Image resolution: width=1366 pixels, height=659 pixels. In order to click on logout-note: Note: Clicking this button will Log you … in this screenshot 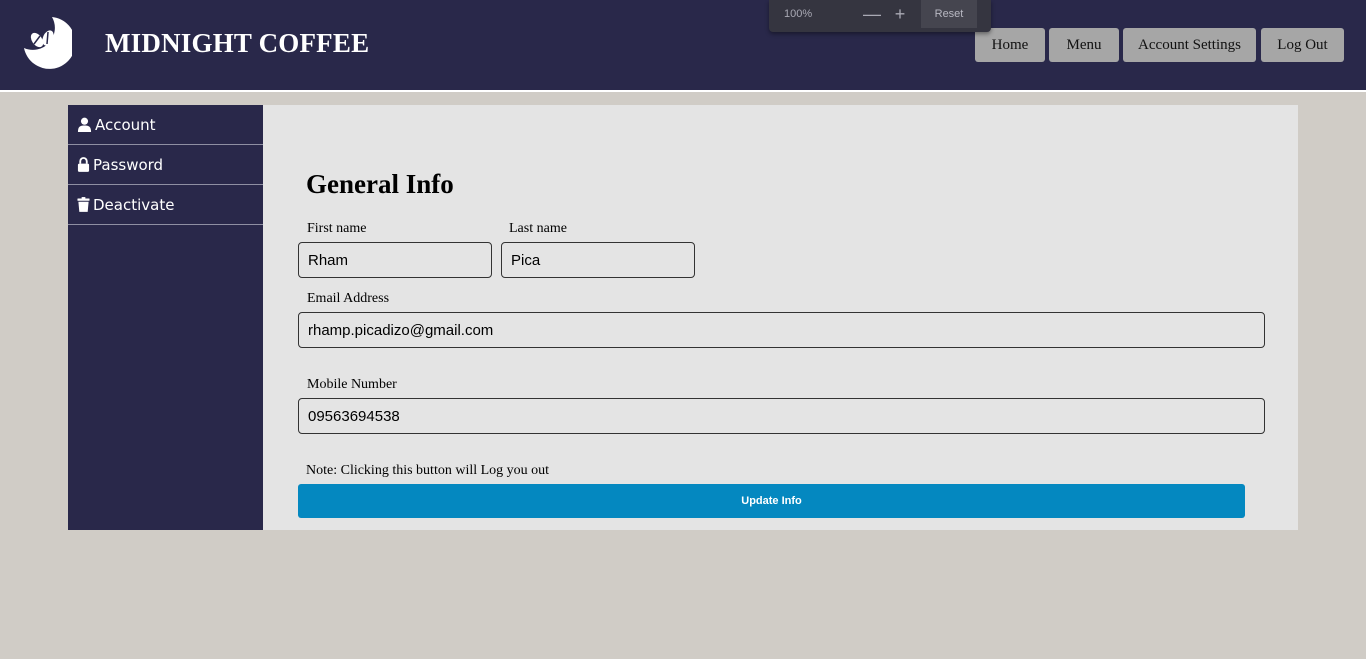, I will do `click(428, 470)`.